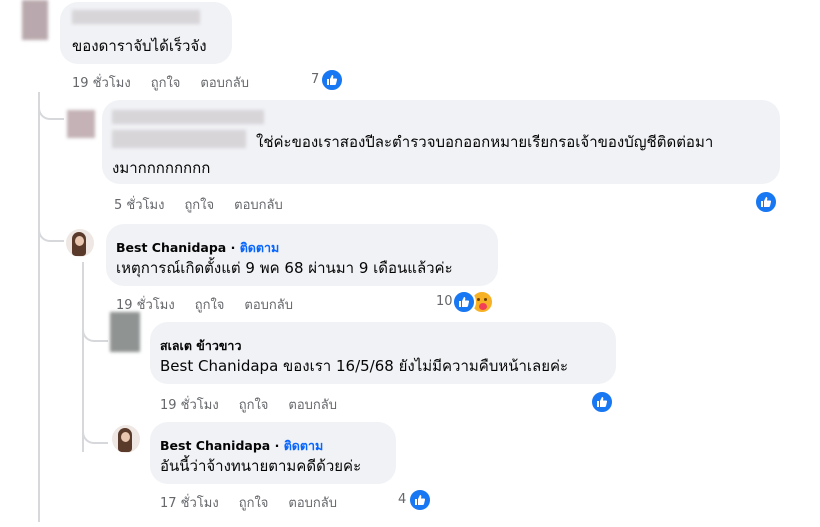  I want to click on comment-text: ของดาราจับได้เร็วจัง, so click(139, 46).